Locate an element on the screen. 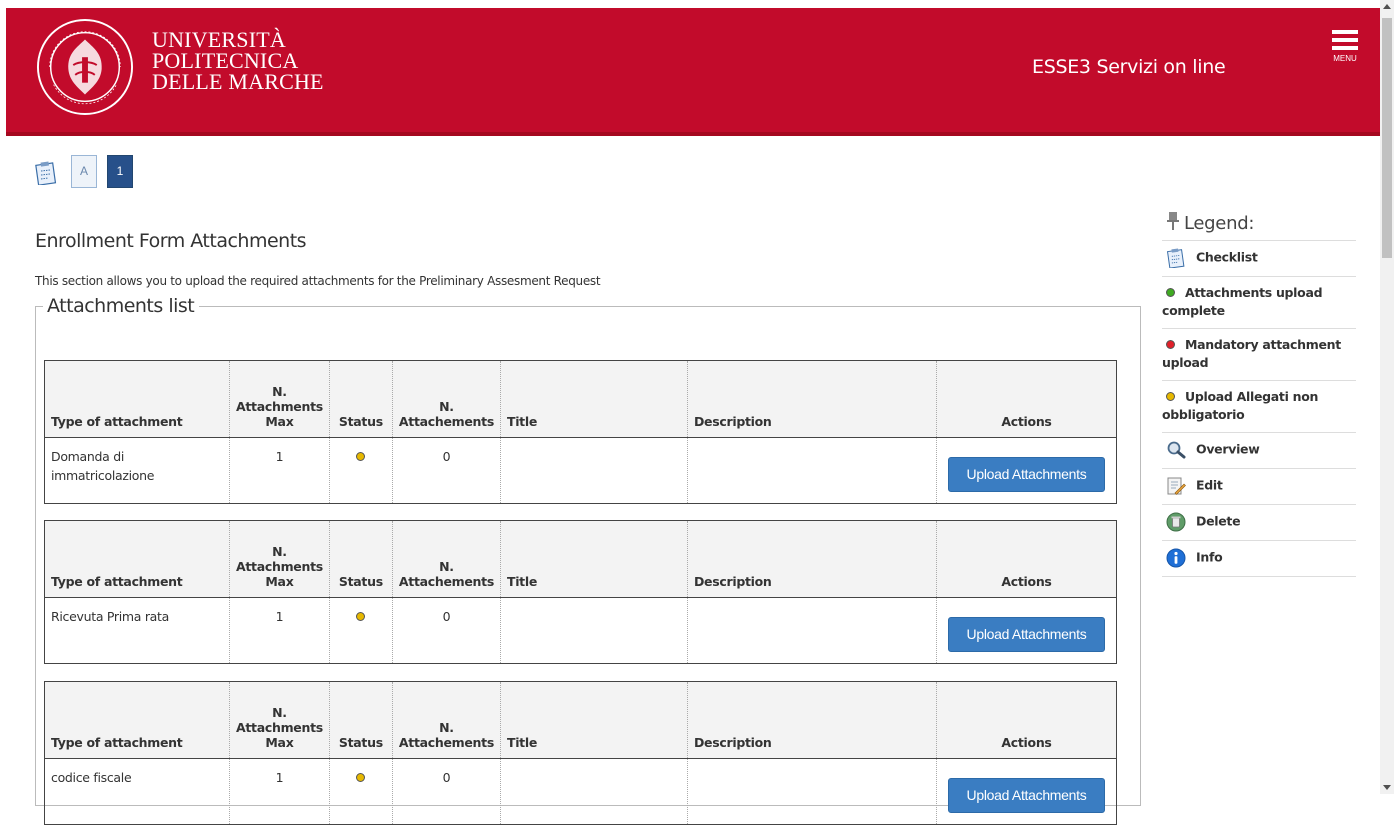 This screenshot has height=825, width=1394. legend-header: Legend: is located at coordinates (1259, 223).